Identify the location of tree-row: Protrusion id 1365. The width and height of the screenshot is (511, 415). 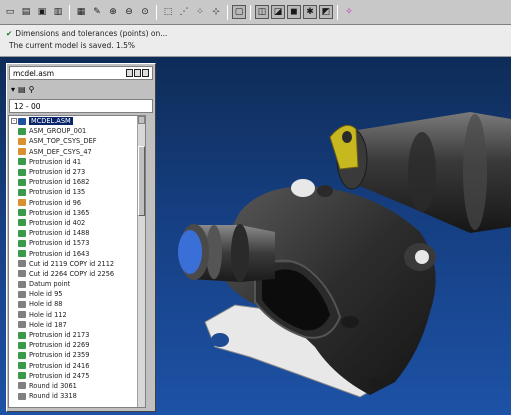
(77, 213).